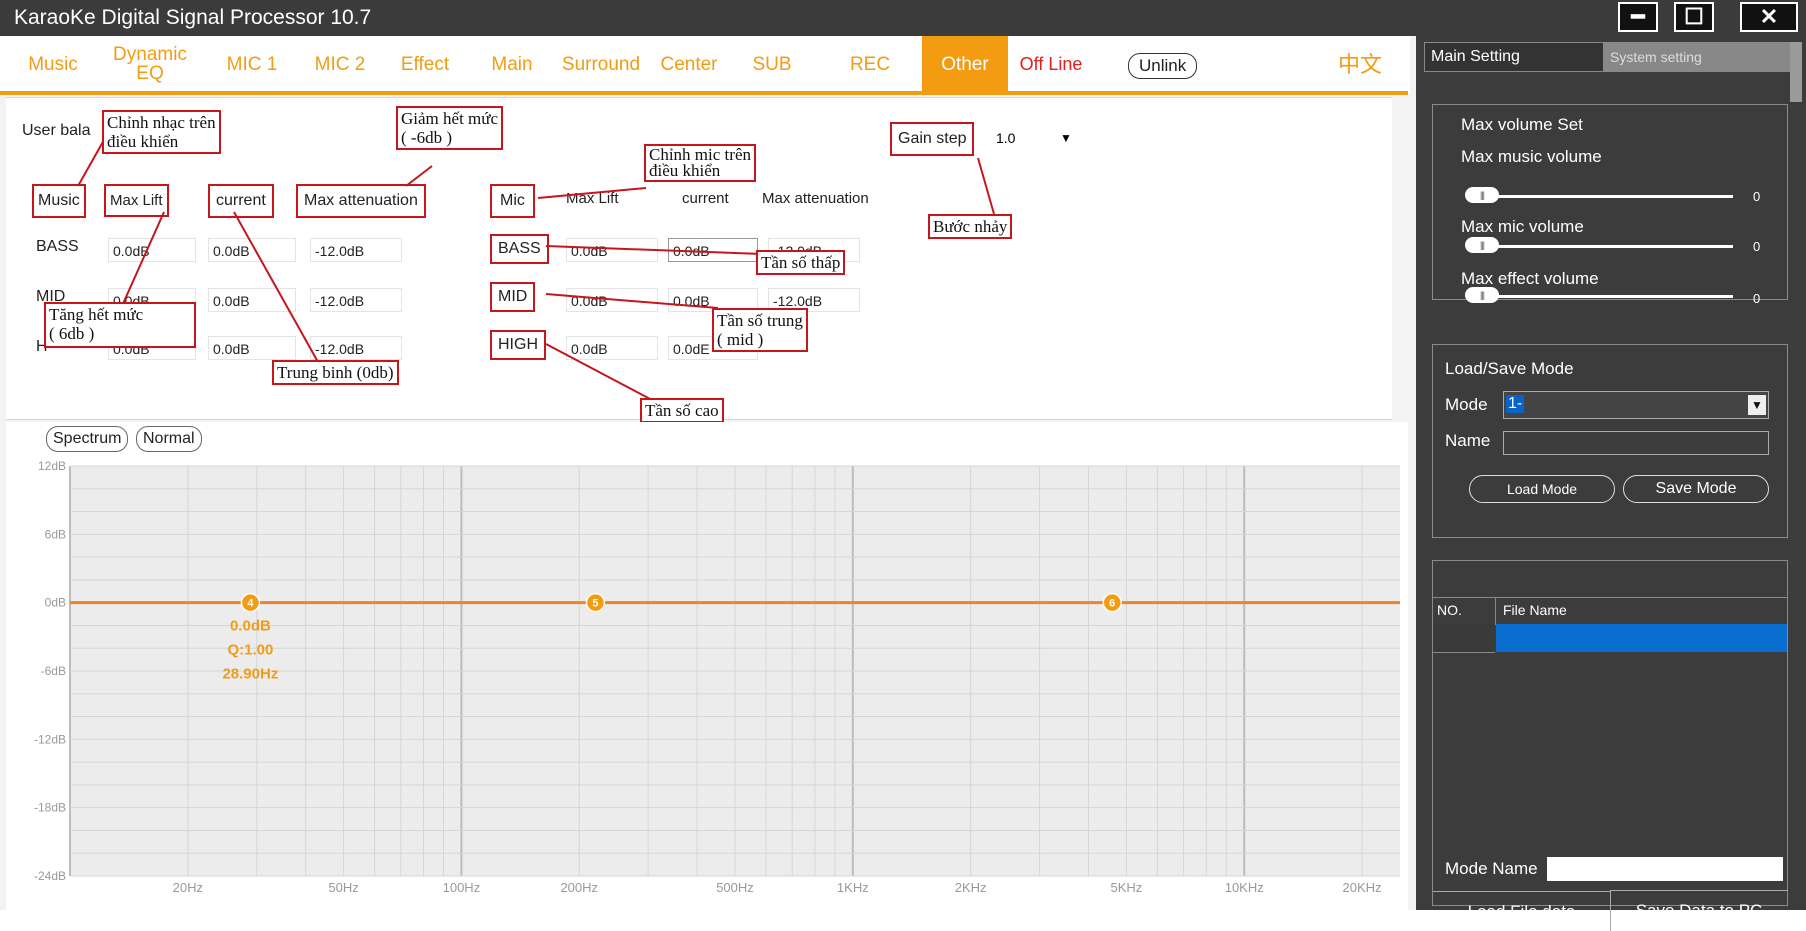 The width and height of the screenshot is (1806, 931). I want to click on col-no-header: NO., so click(1449, 610).